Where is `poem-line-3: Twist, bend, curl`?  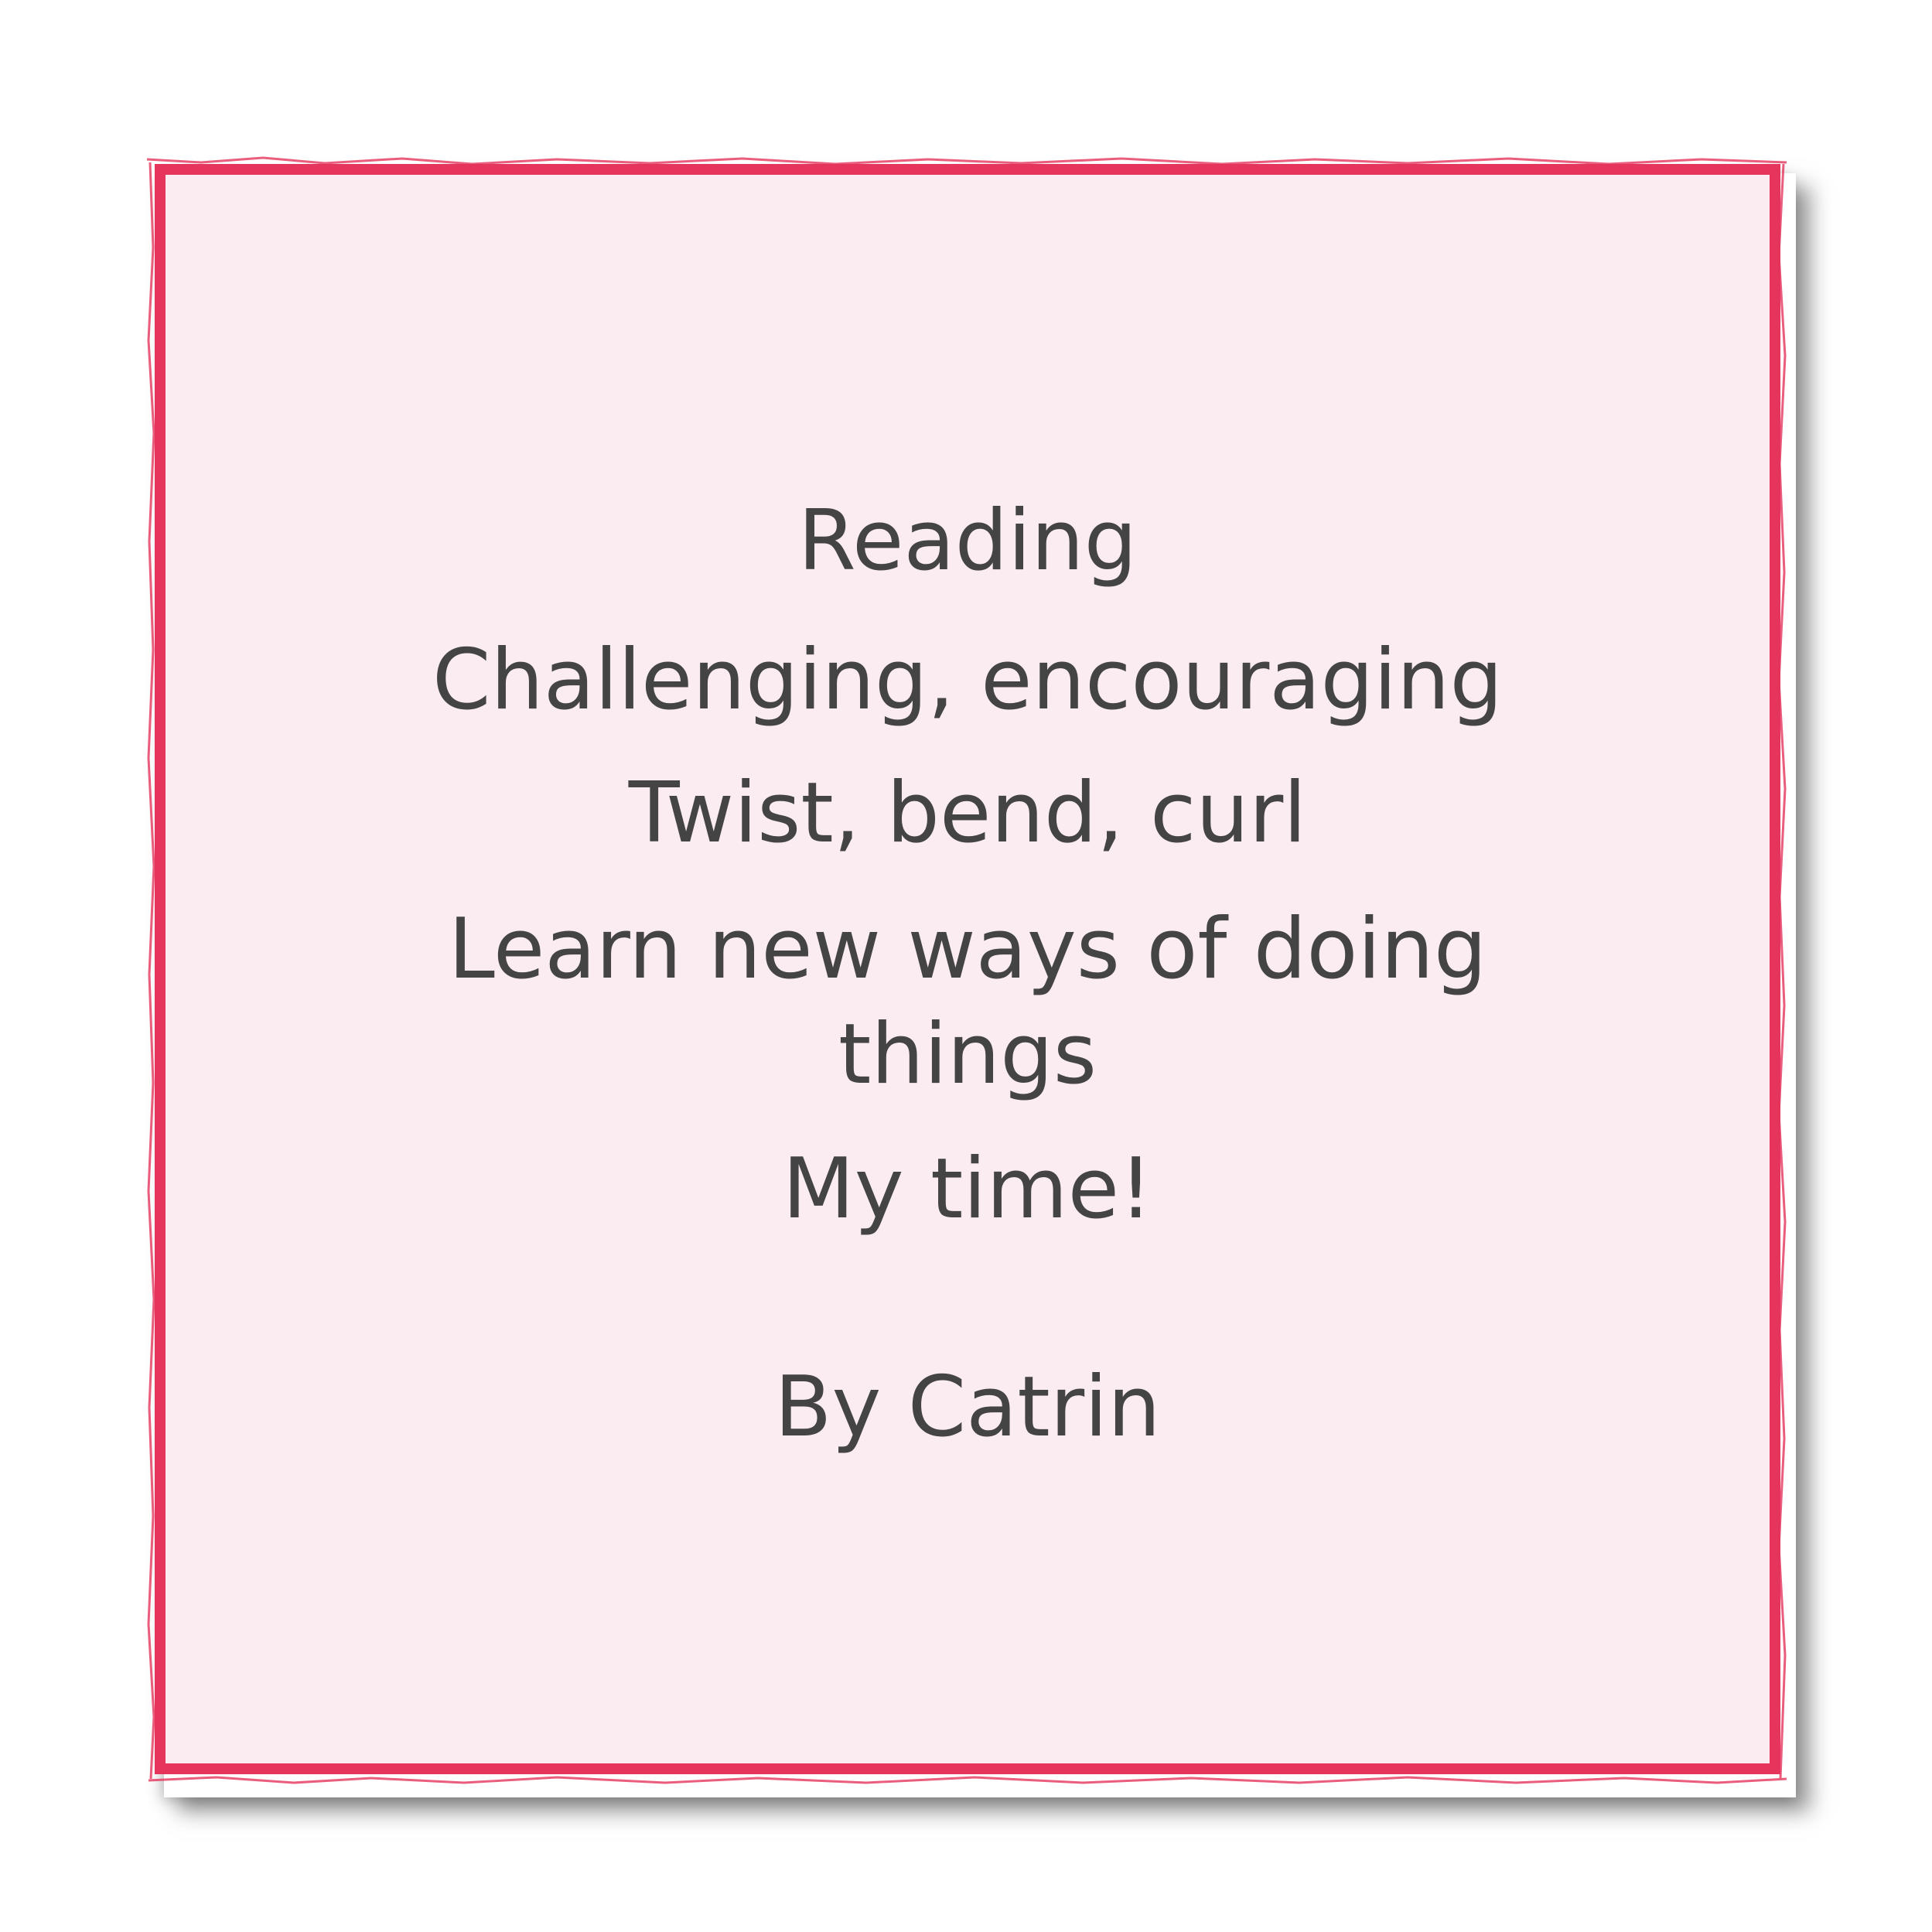 poem-line-3: Twist, bend, curl is located at coordinates (967, 813).